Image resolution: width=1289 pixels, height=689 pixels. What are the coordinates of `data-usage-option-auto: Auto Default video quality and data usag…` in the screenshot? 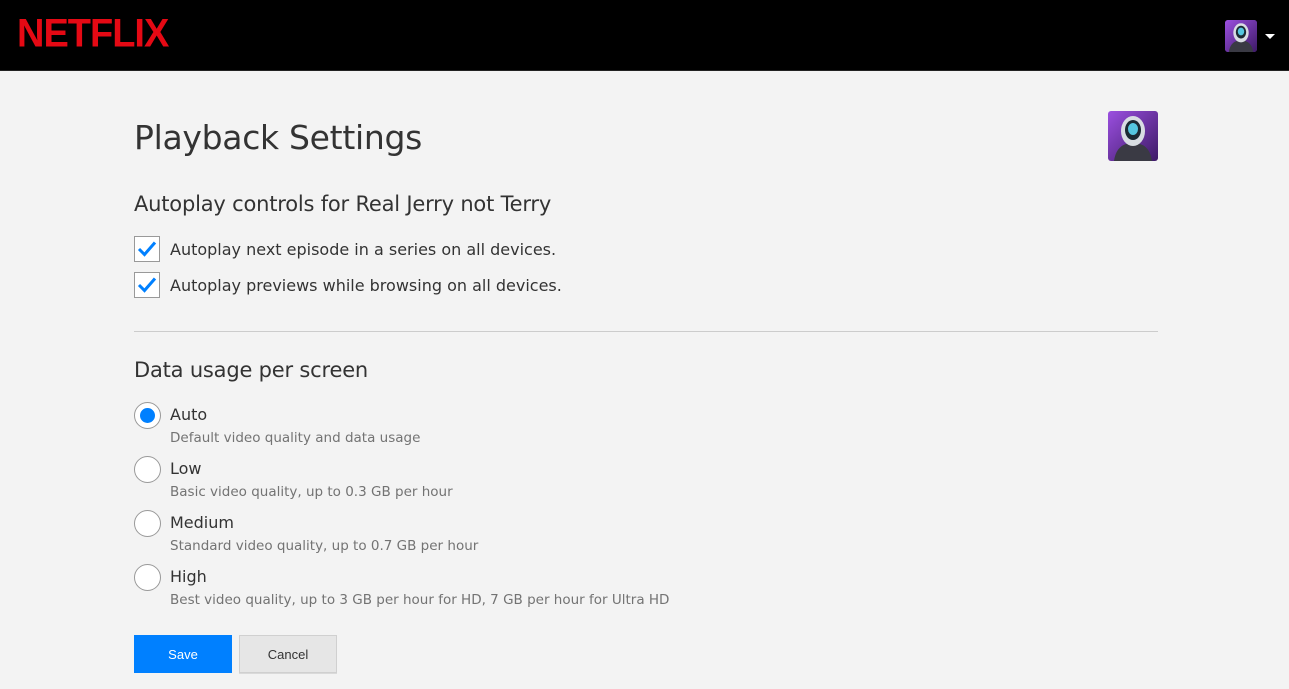 It's located at (277, 424).